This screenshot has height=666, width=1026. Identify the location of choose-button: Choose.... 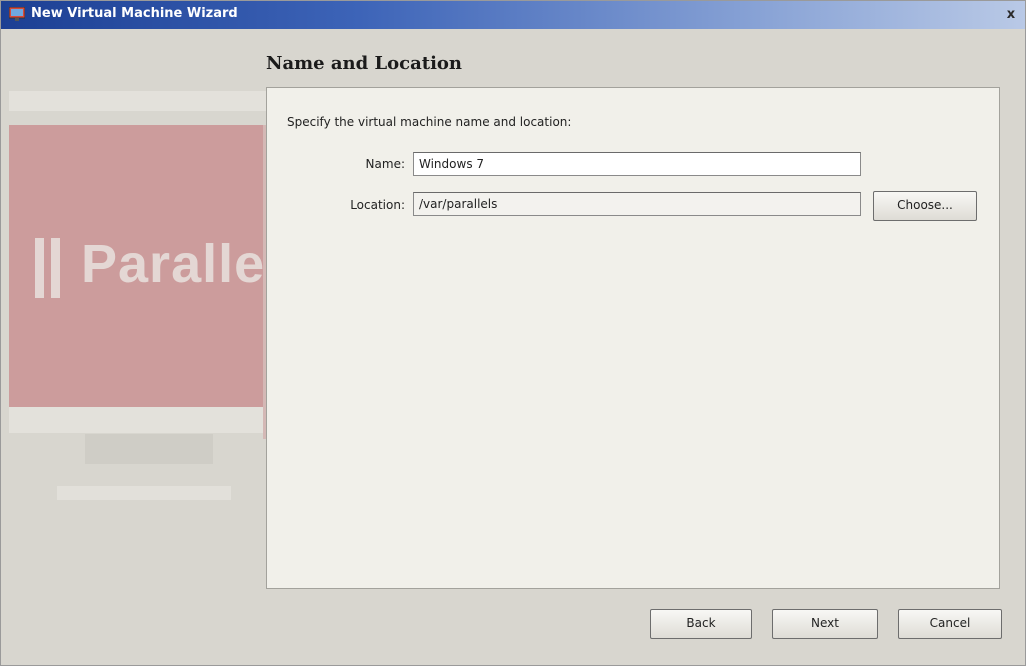
(925, 206).